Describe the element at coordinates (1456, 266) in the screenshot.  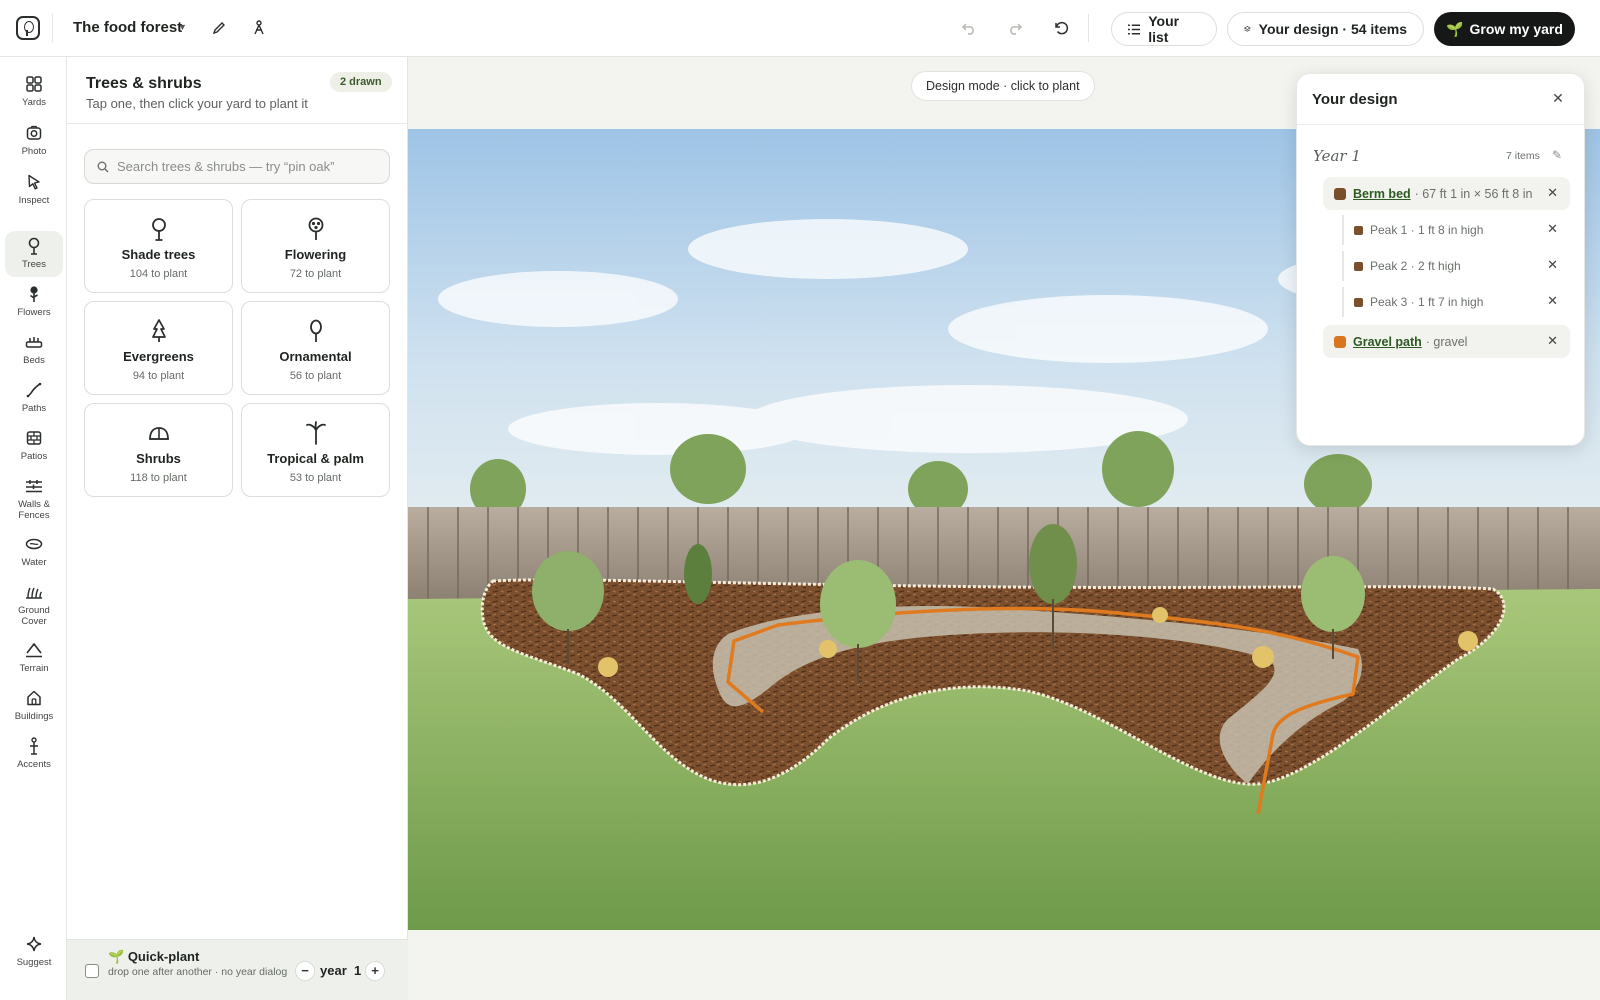
I see `peak-row: Peak 2 · 2 ft high ✕` at that location.